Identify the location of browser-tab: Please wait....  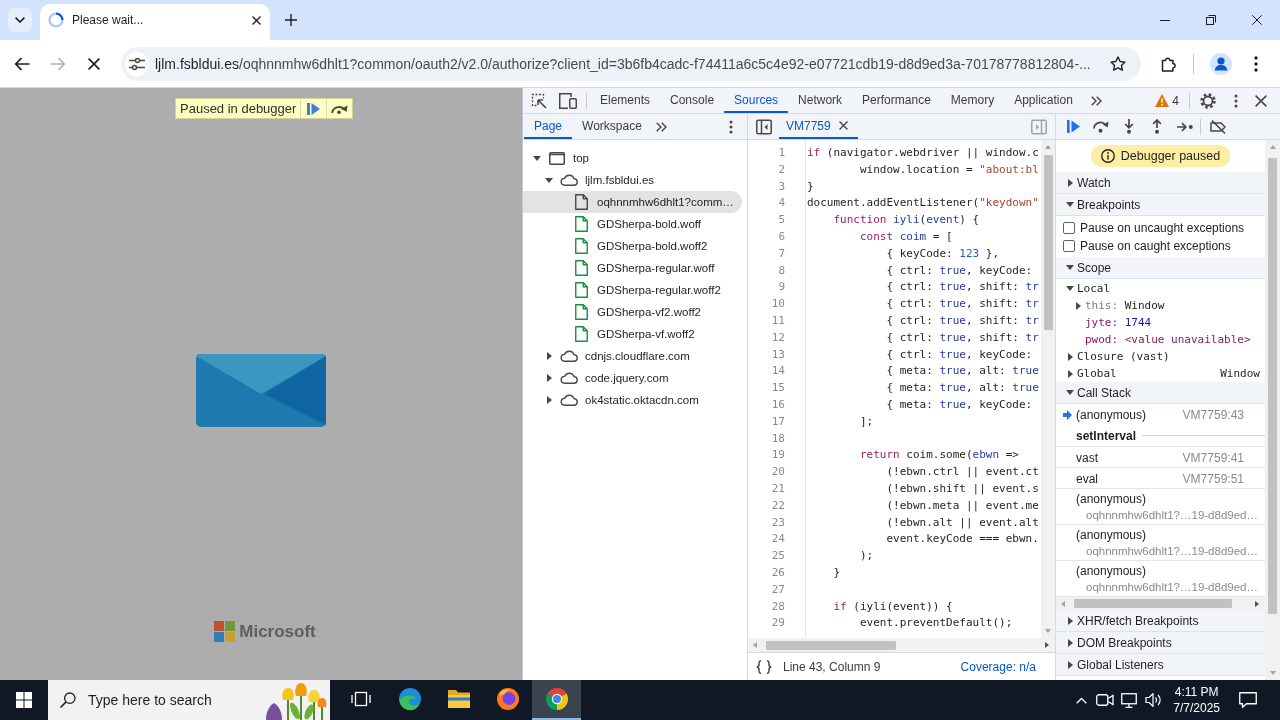
(155, 22).